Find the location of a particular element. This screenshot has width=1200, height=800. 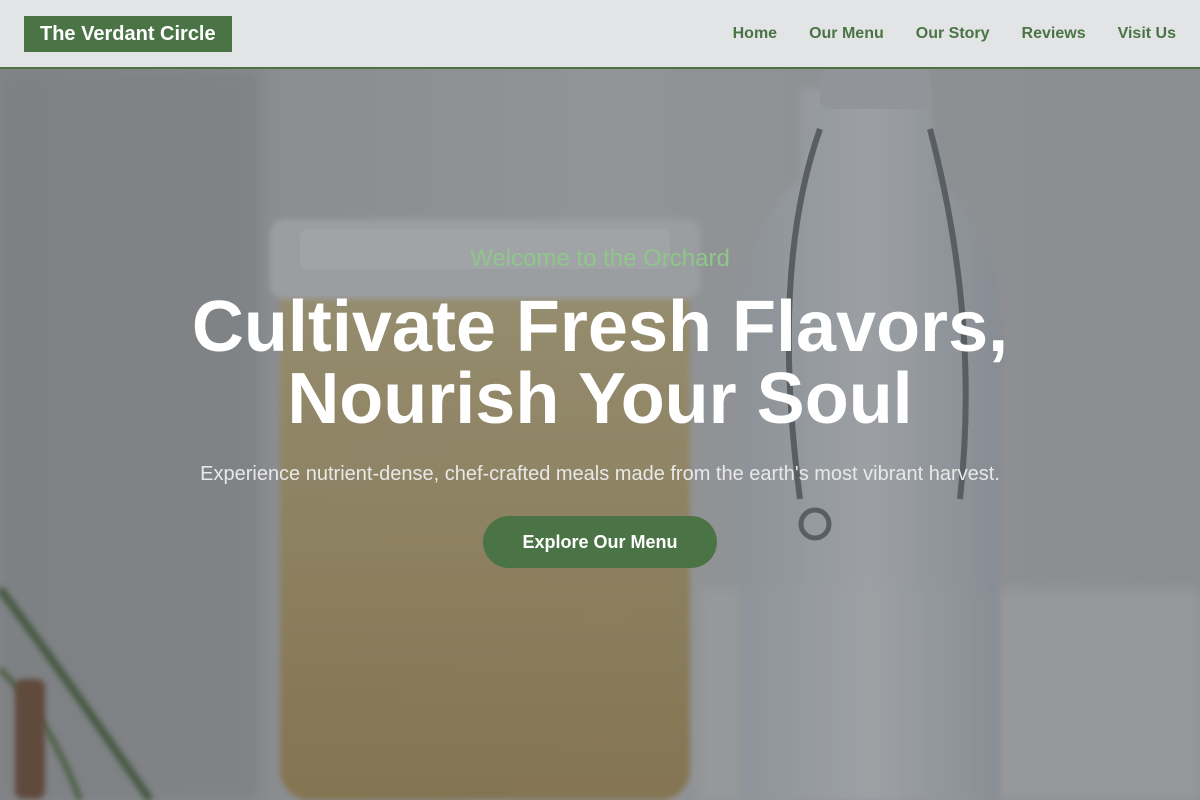

site-logo: The Verdant Circle is located at coordinates (128, 34).